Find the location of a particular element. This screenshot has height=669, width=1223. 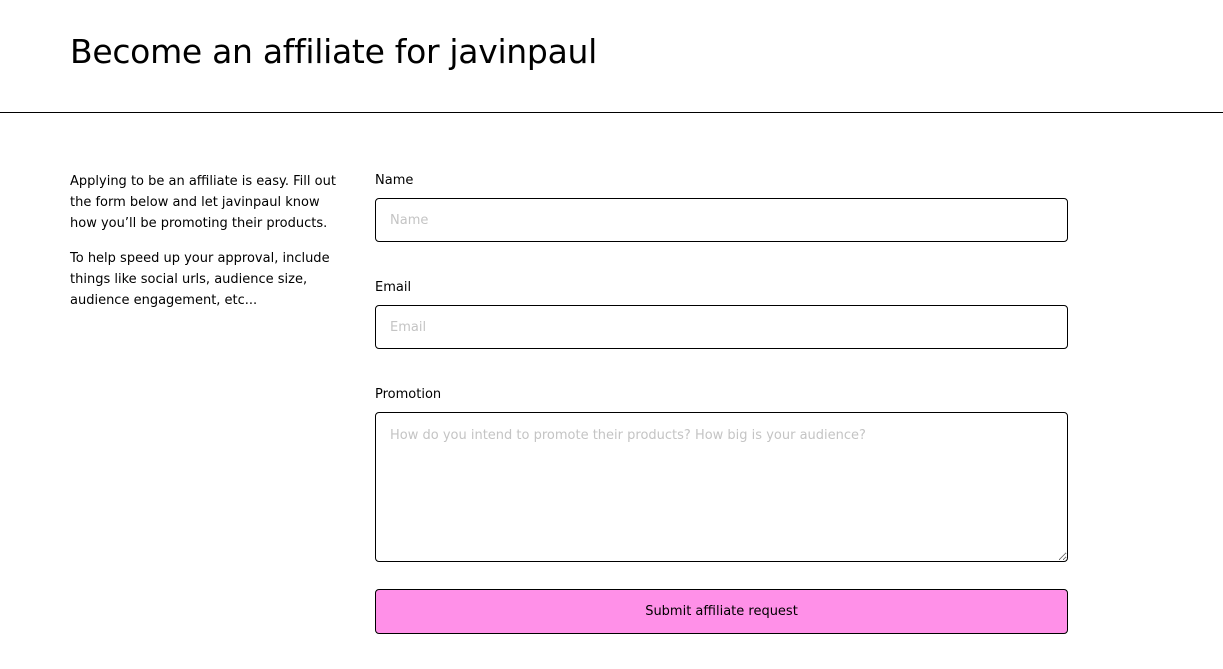

submit-affiliate-request-button: Submit affiliate request is located at coordinates (721, 611).